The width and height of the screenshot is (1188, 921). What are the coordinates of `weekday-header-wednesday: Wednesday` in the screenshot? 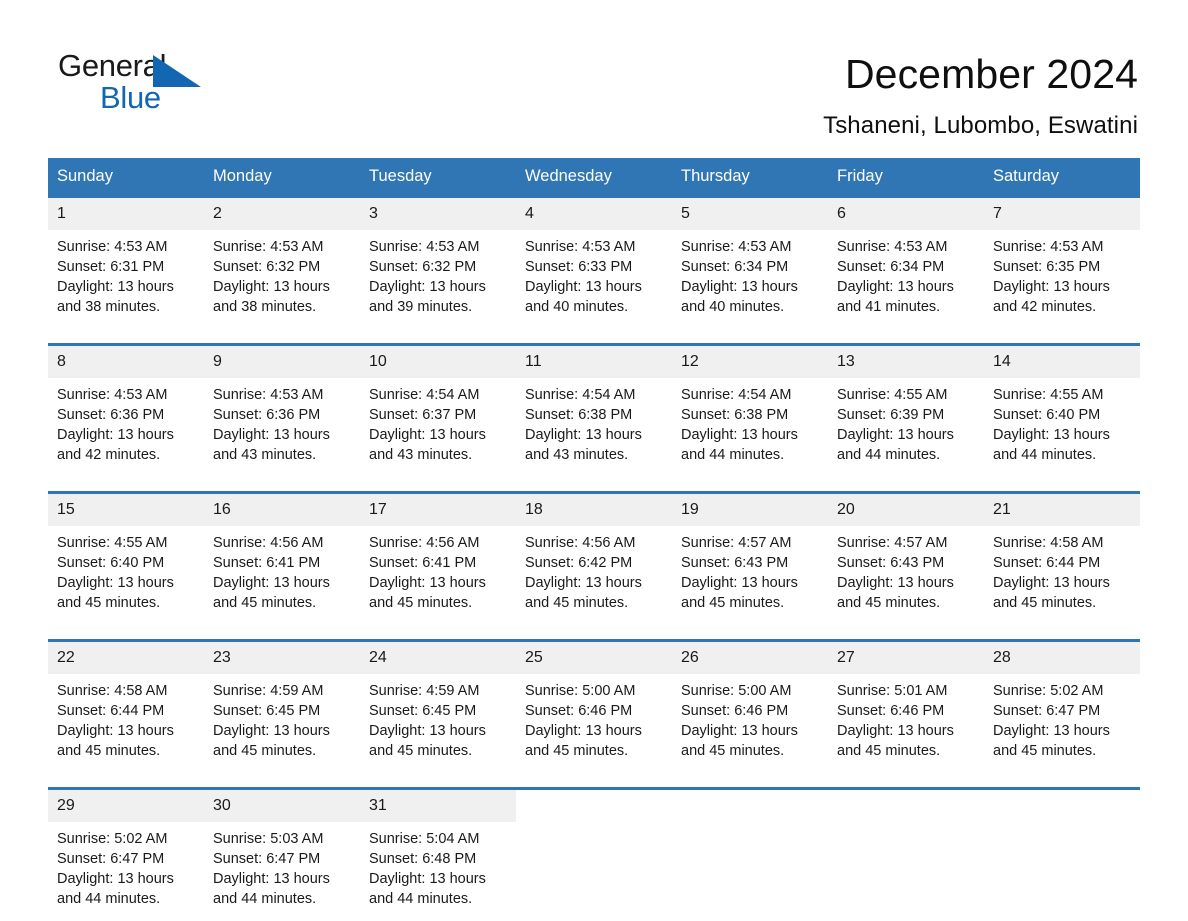 It's located at (568, 176).